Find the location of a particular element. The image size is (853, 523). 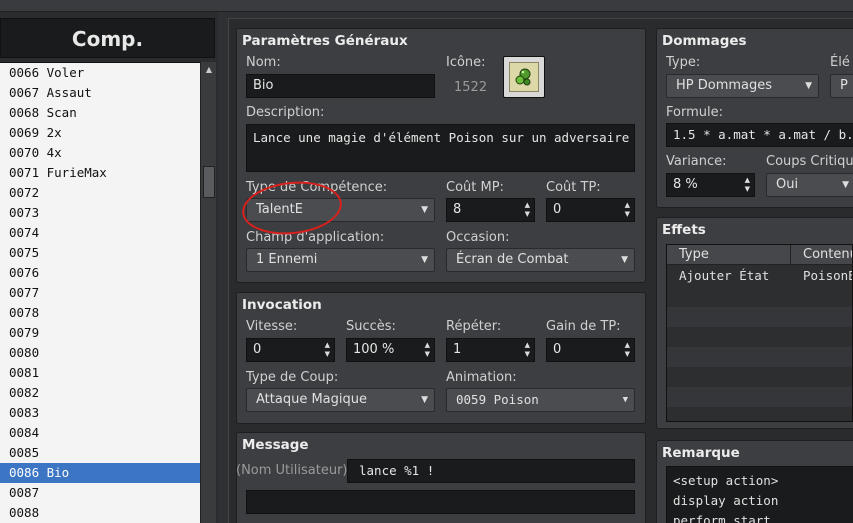

animation-label: Animation: is located at coordinates (481, 377).